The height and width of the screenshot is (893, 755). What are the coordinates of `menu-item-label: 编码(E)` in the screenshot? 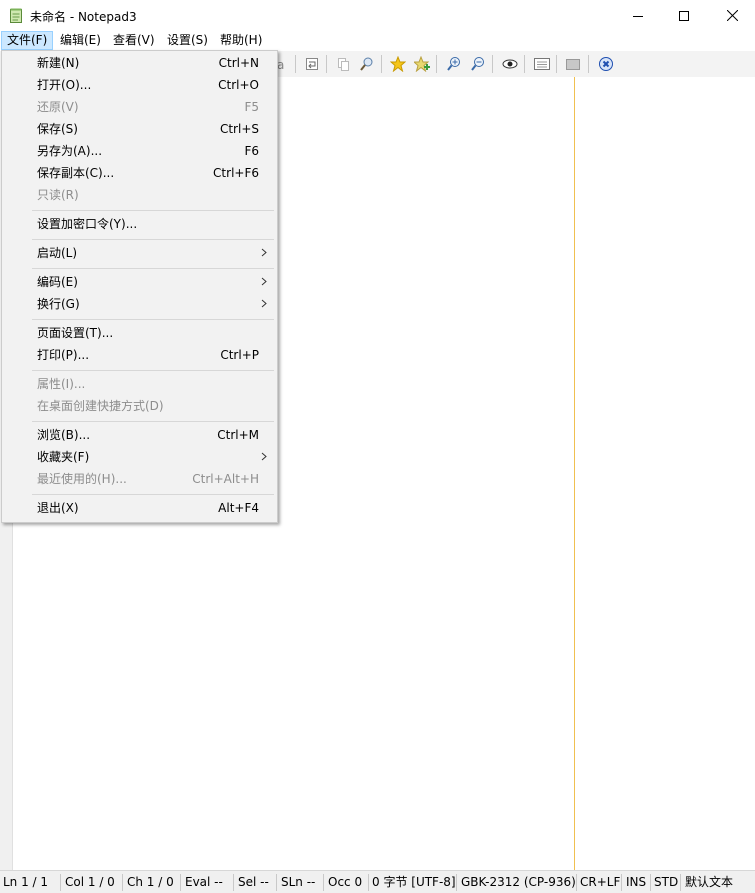 It's located at (57, 282).